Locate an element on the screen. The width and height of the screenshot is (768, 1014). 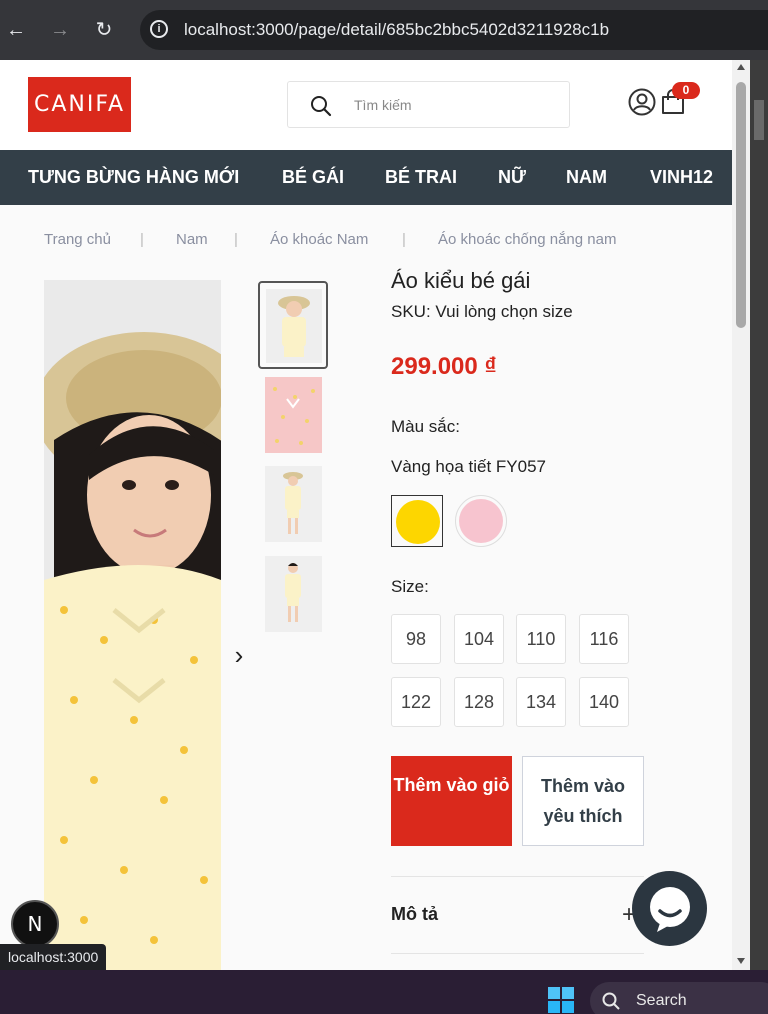
taskbar-search-label: Search is located at coordinates (661, 1000).